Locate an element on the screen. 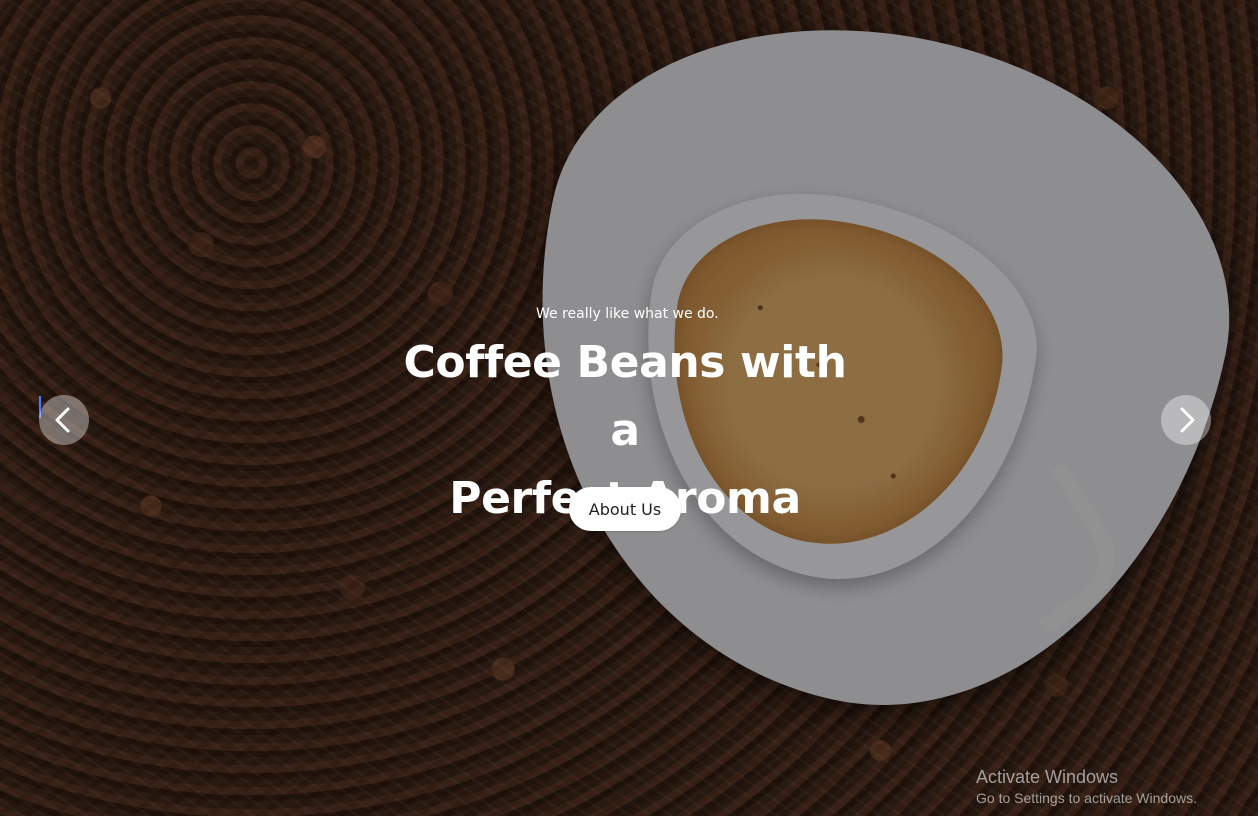  about-us-button: About Us is located at coordinates (625, 509).